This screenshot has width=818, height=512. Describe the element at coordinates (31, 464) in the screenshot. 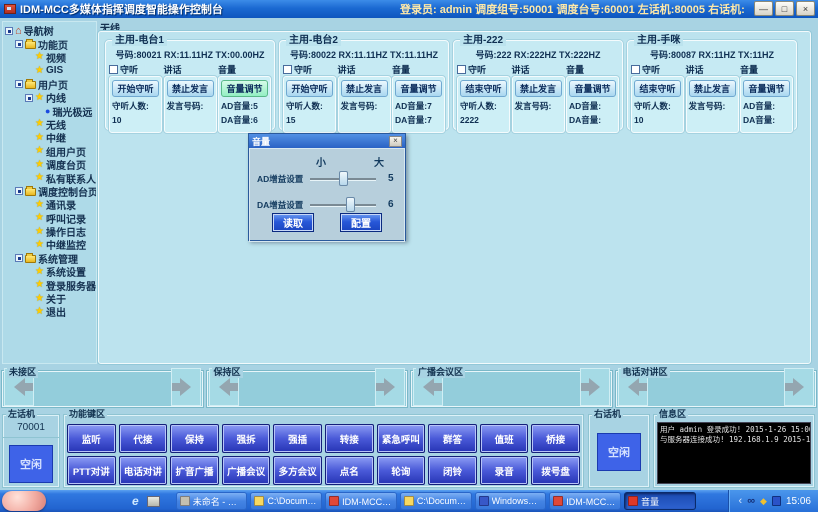

I see `left-phone-status-button: 空闲` at that location.